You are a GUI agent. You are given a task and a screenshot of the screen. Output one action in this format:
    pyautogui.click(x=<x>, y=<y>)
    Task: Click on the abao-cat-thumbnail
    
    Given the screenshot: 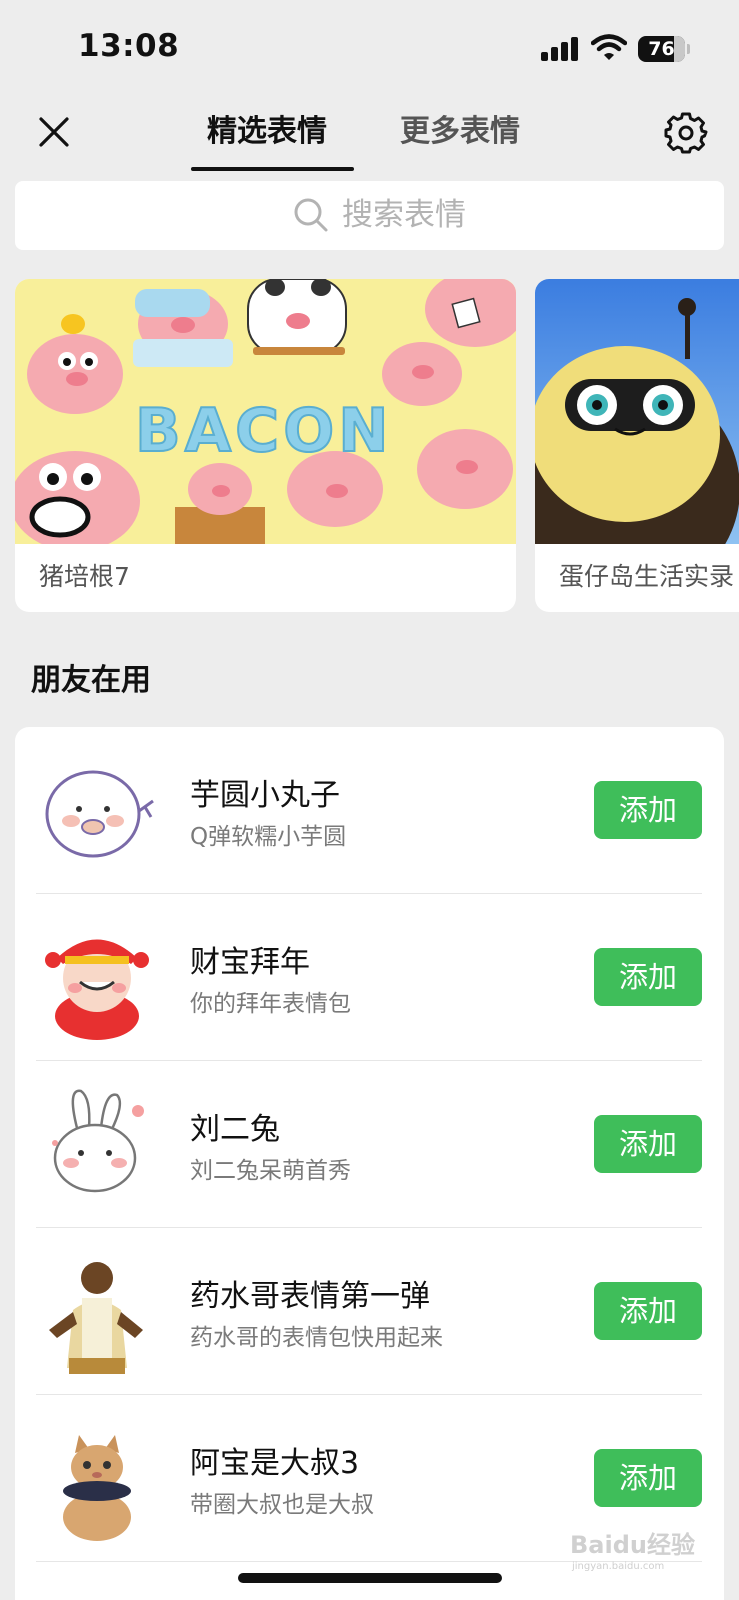 What is the action you would take?
    pyautogui.click(x=97, y=1488)
    